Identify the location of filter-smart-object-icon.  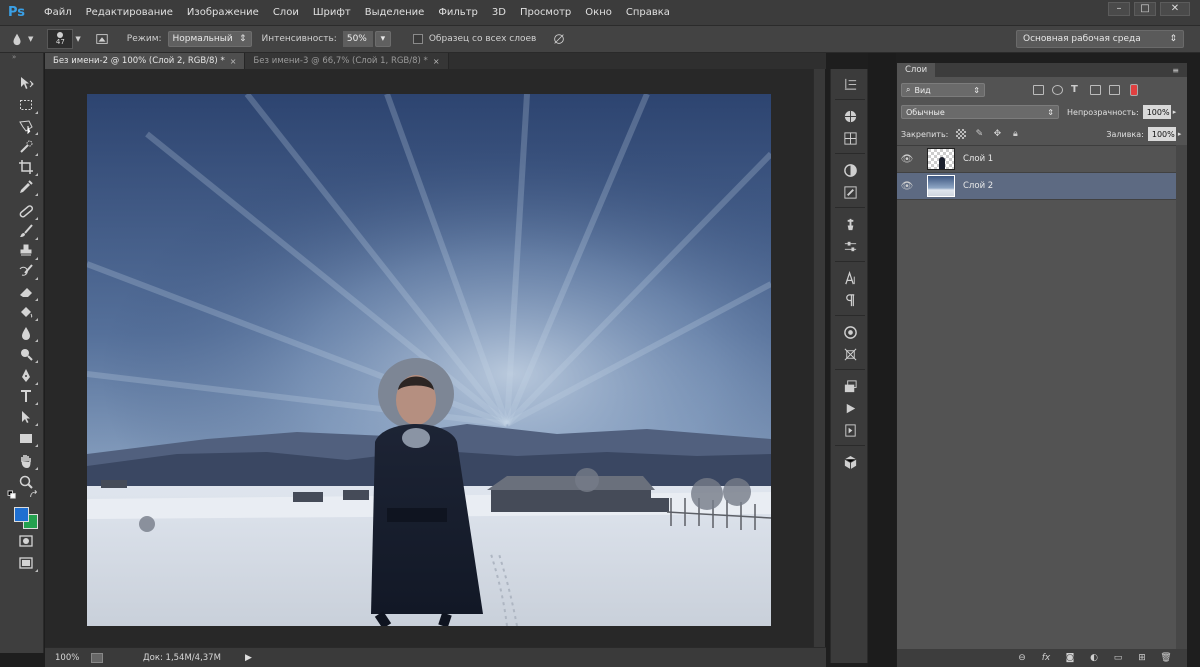
(1114, 90).